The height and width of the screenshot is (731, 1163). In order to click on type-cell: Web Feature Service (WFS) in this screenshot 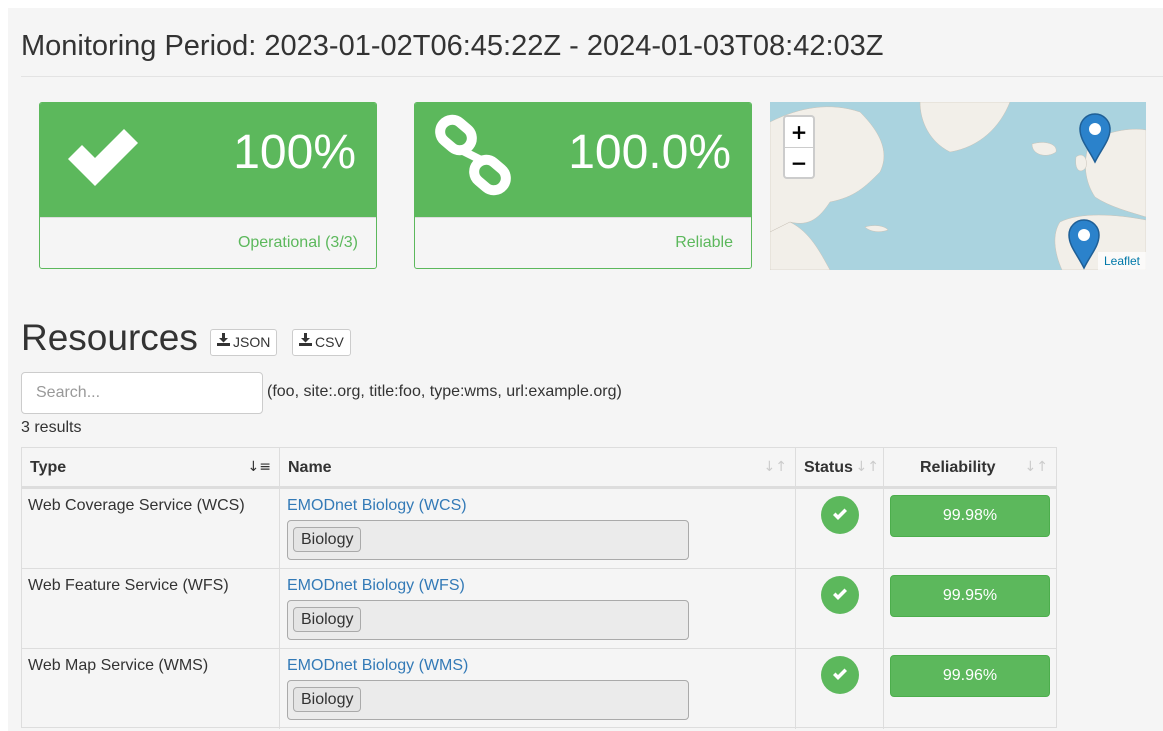, I will do `click(151, 609)`.